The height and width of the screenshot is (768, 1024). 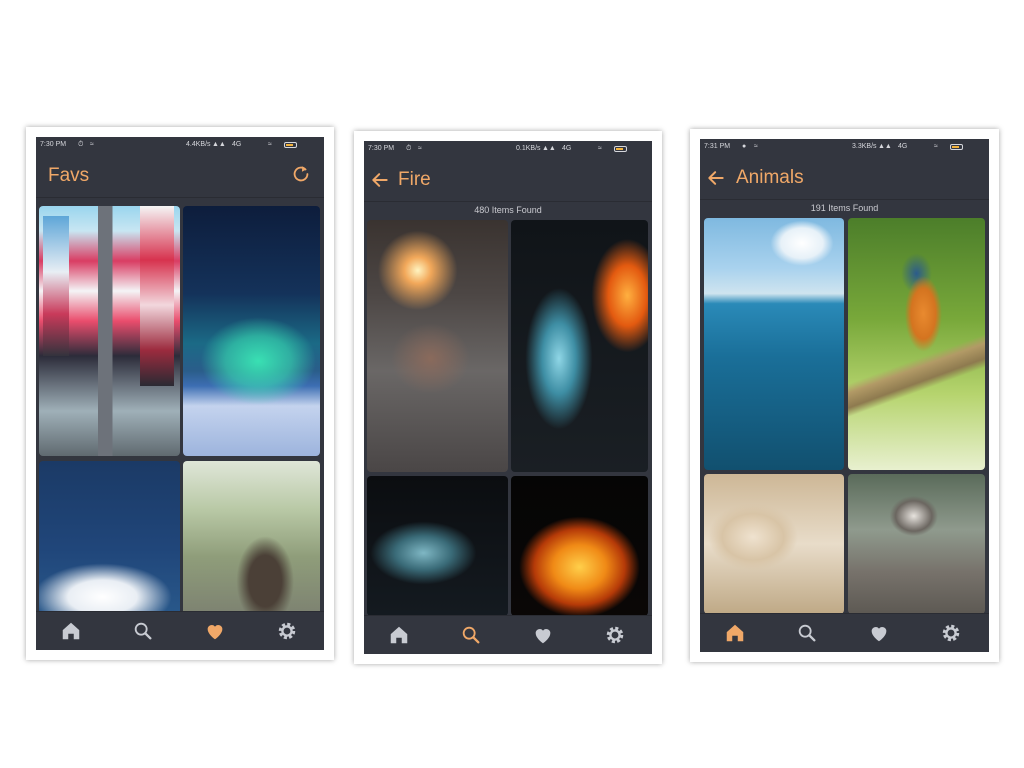 I want to click on status-time: 7:31 PM, so click(x=717, y=146).